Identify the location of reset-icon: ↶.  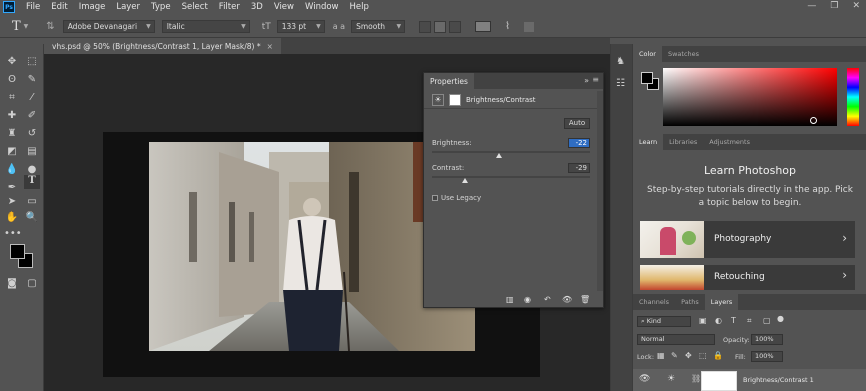
(547, 299).